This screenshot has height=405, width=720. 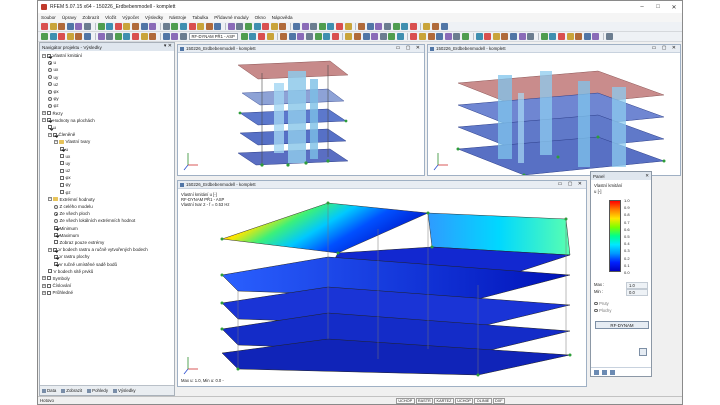 What do you see at coordinates (596, 303) in the screenshot?
I see `pruty-radio` at bounding box center [596, 303].